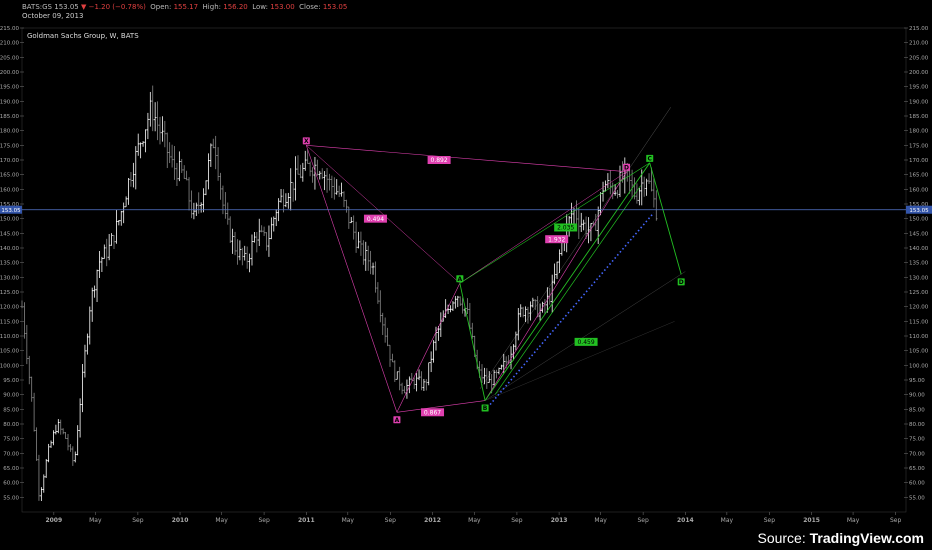  What do you see at coordinates (11, 396) in the screenshot?
I see `y-tick-label-left: 90.00` at bounding box center [11, 396].